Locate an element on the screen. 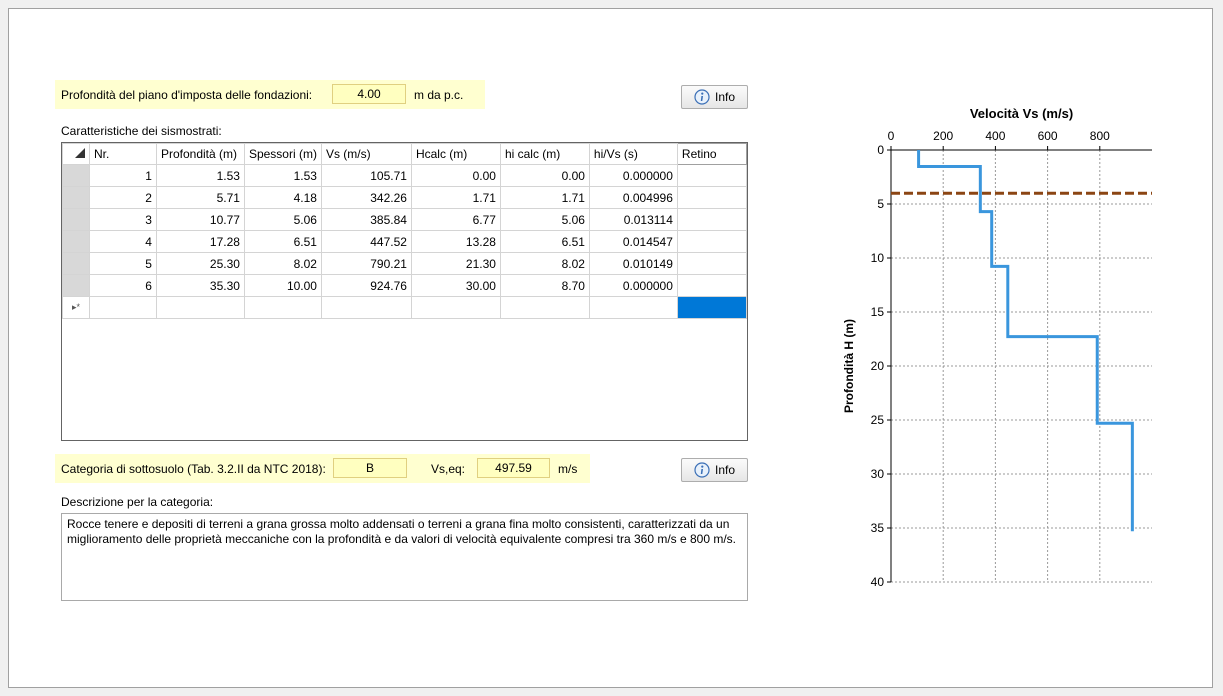 The width and height of the screenshot is (1223, 696). cell-nr: 5 is located at coordinates (122, 263).